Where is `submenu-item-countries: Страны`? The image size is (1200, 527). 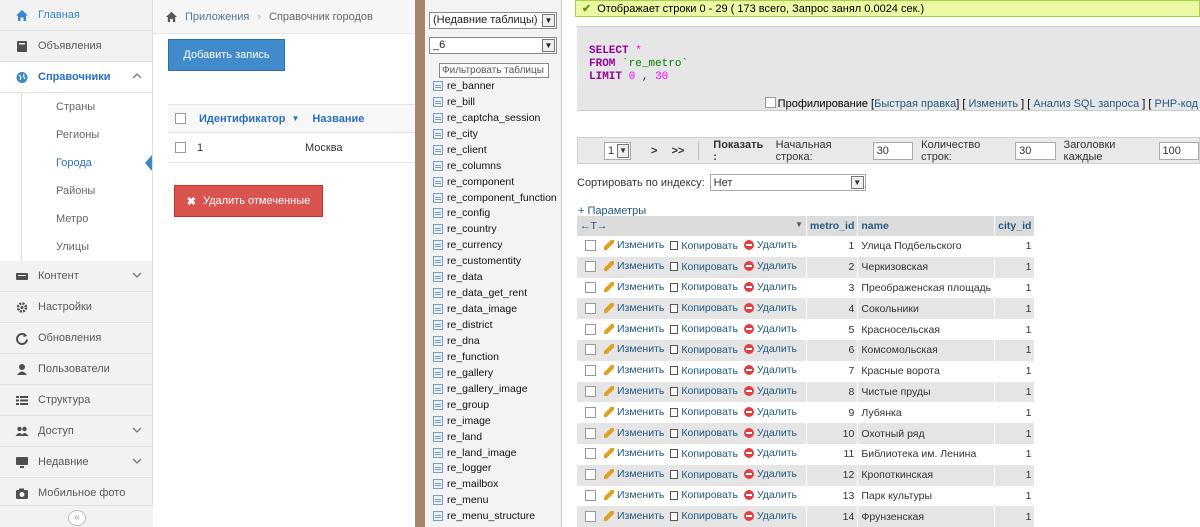 submenu-item-countries: Страны is located at coordinates (86, 107).